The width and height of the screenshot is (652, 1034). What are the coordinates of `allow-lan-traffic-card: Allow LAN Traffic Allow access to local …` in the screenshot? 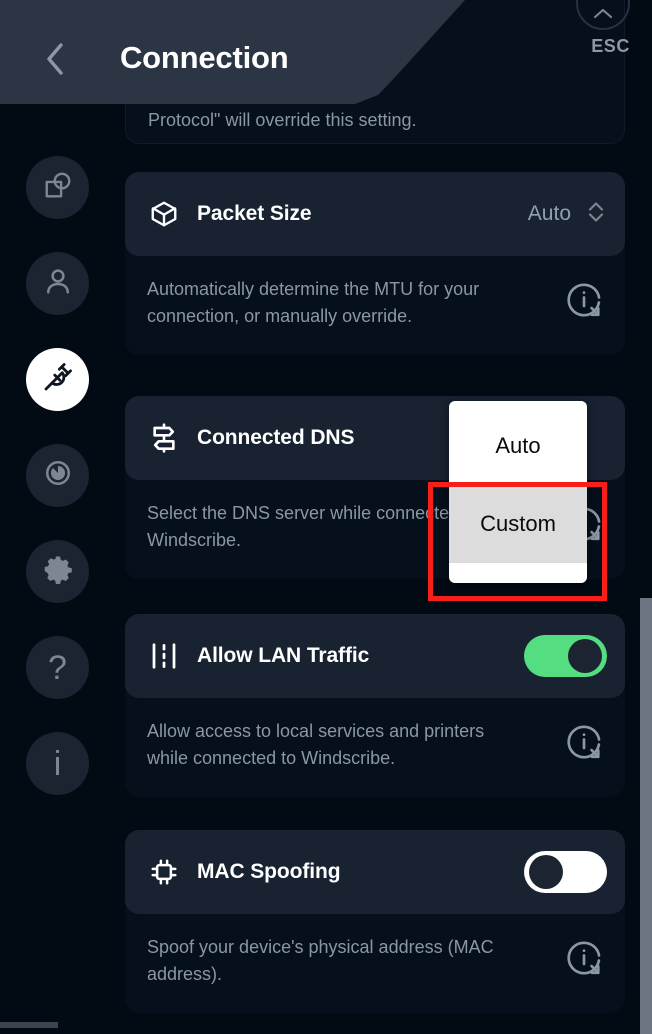 It's located at (375, 706).